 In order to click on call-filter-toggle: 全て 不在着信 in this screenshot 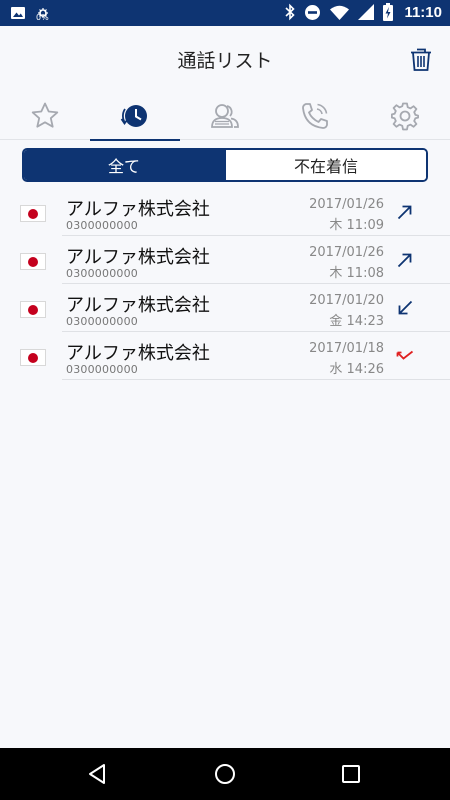, I will do `click(225, 165)`.